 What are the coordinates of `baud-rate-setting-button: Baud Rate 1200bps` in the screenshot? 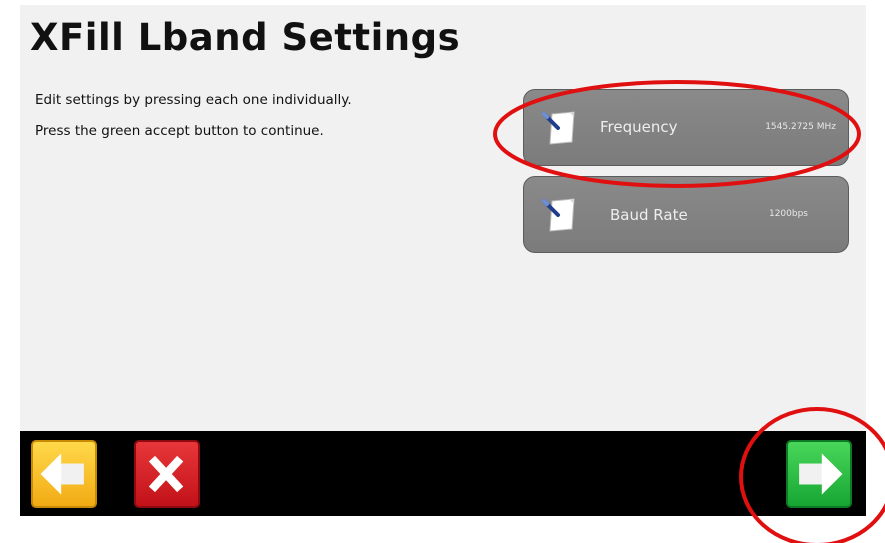 It's located at (686, 214).